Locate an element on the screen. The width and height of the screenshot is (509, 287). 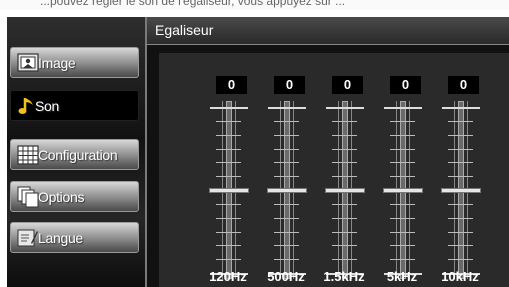
eq-band-120Hz: 0 120Hz is located at coordinates (228, 170).